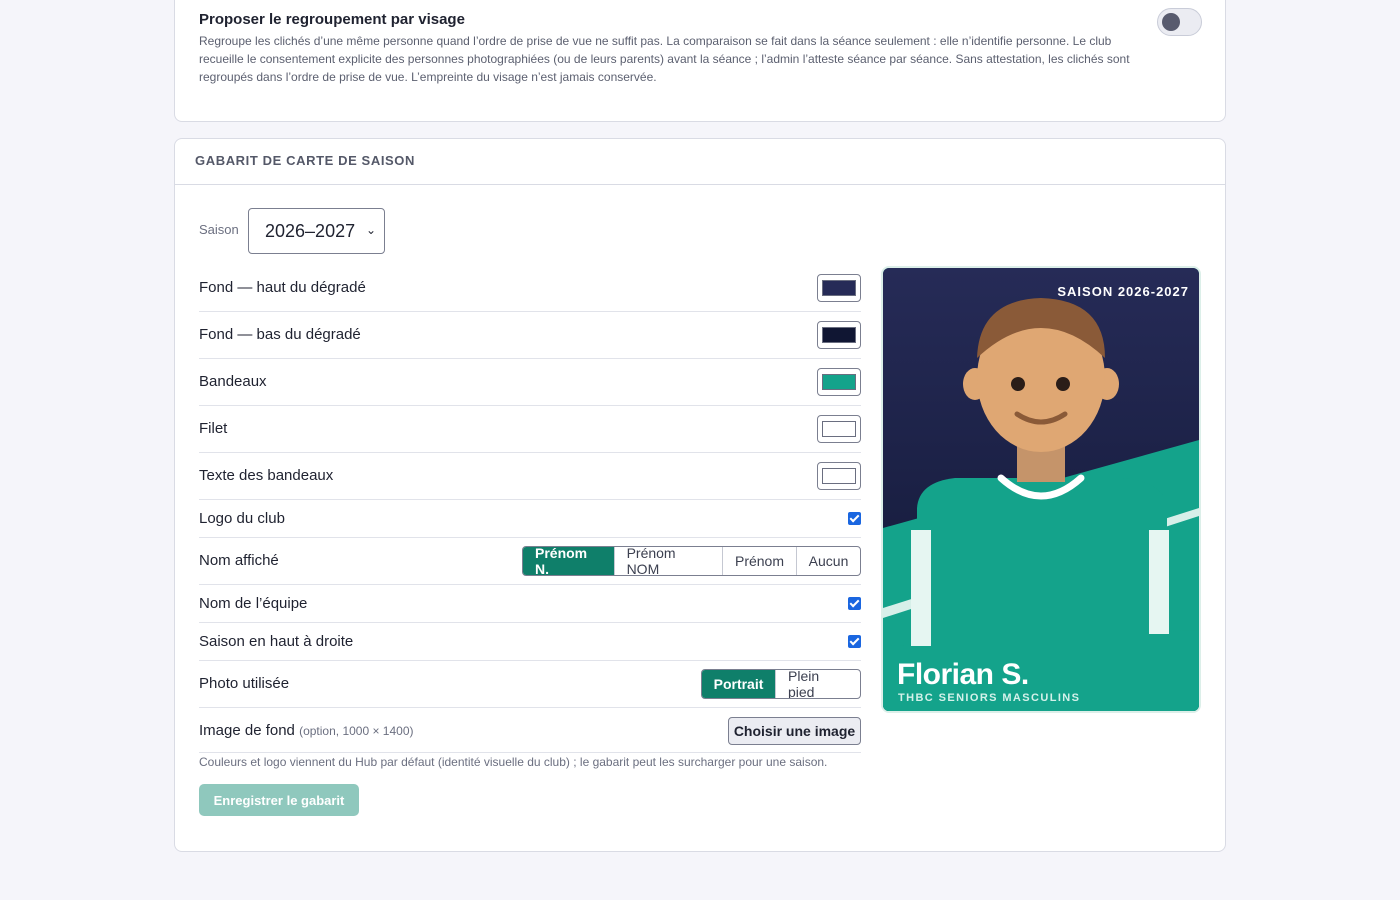  I want to click on display-name-option-aucun: Aucun, so click(828, 561).